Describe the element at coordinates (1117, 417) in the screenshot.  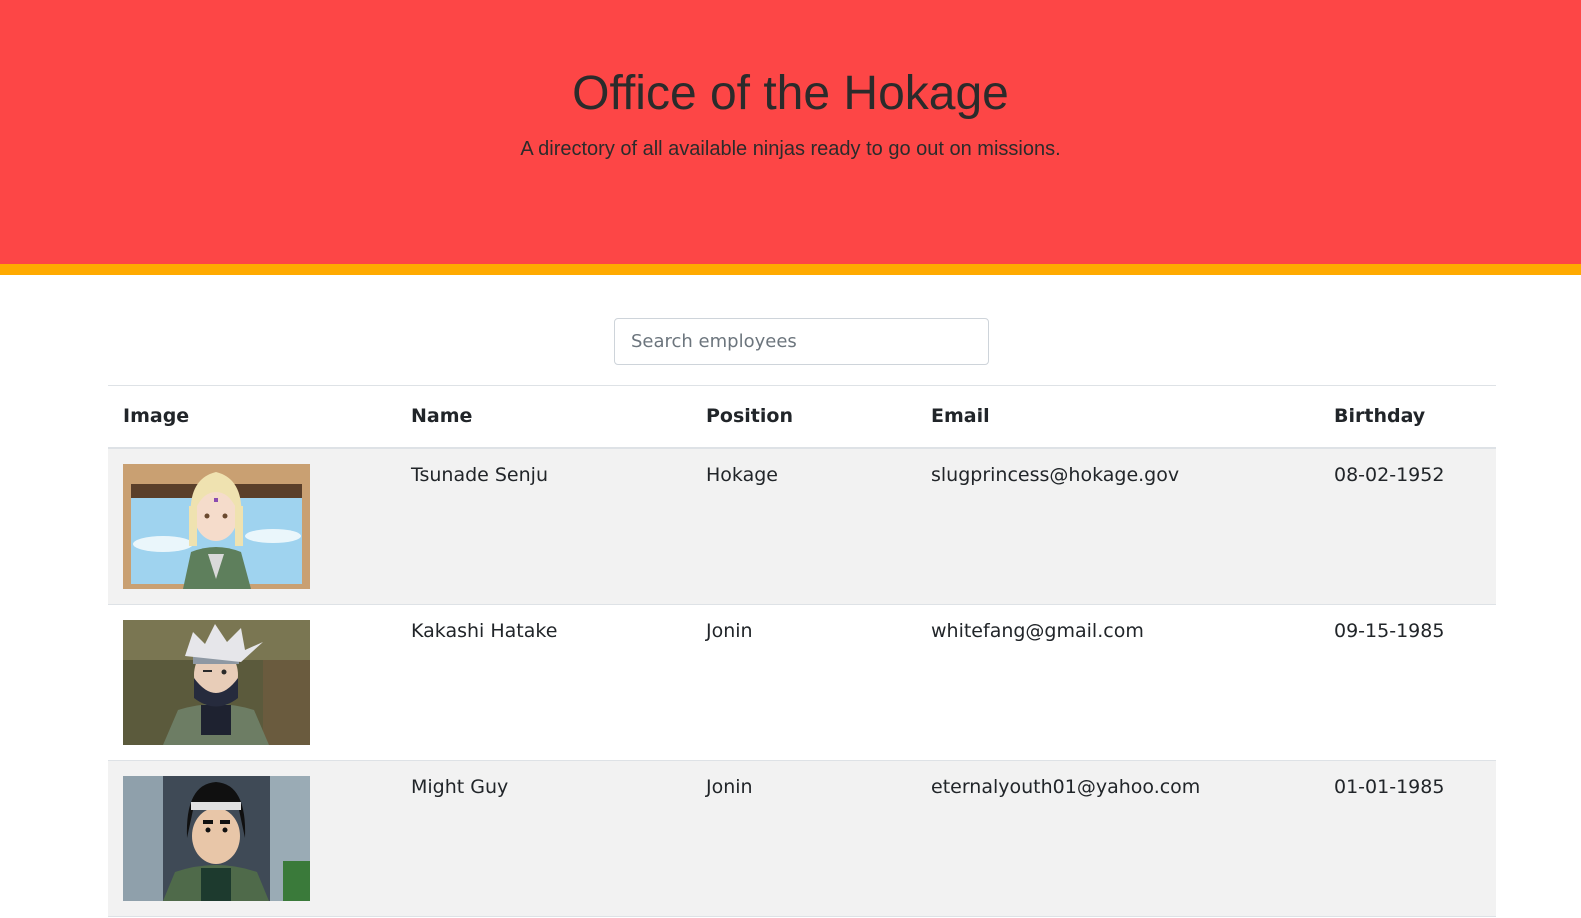
I see `column-header-email: Email` at that location.